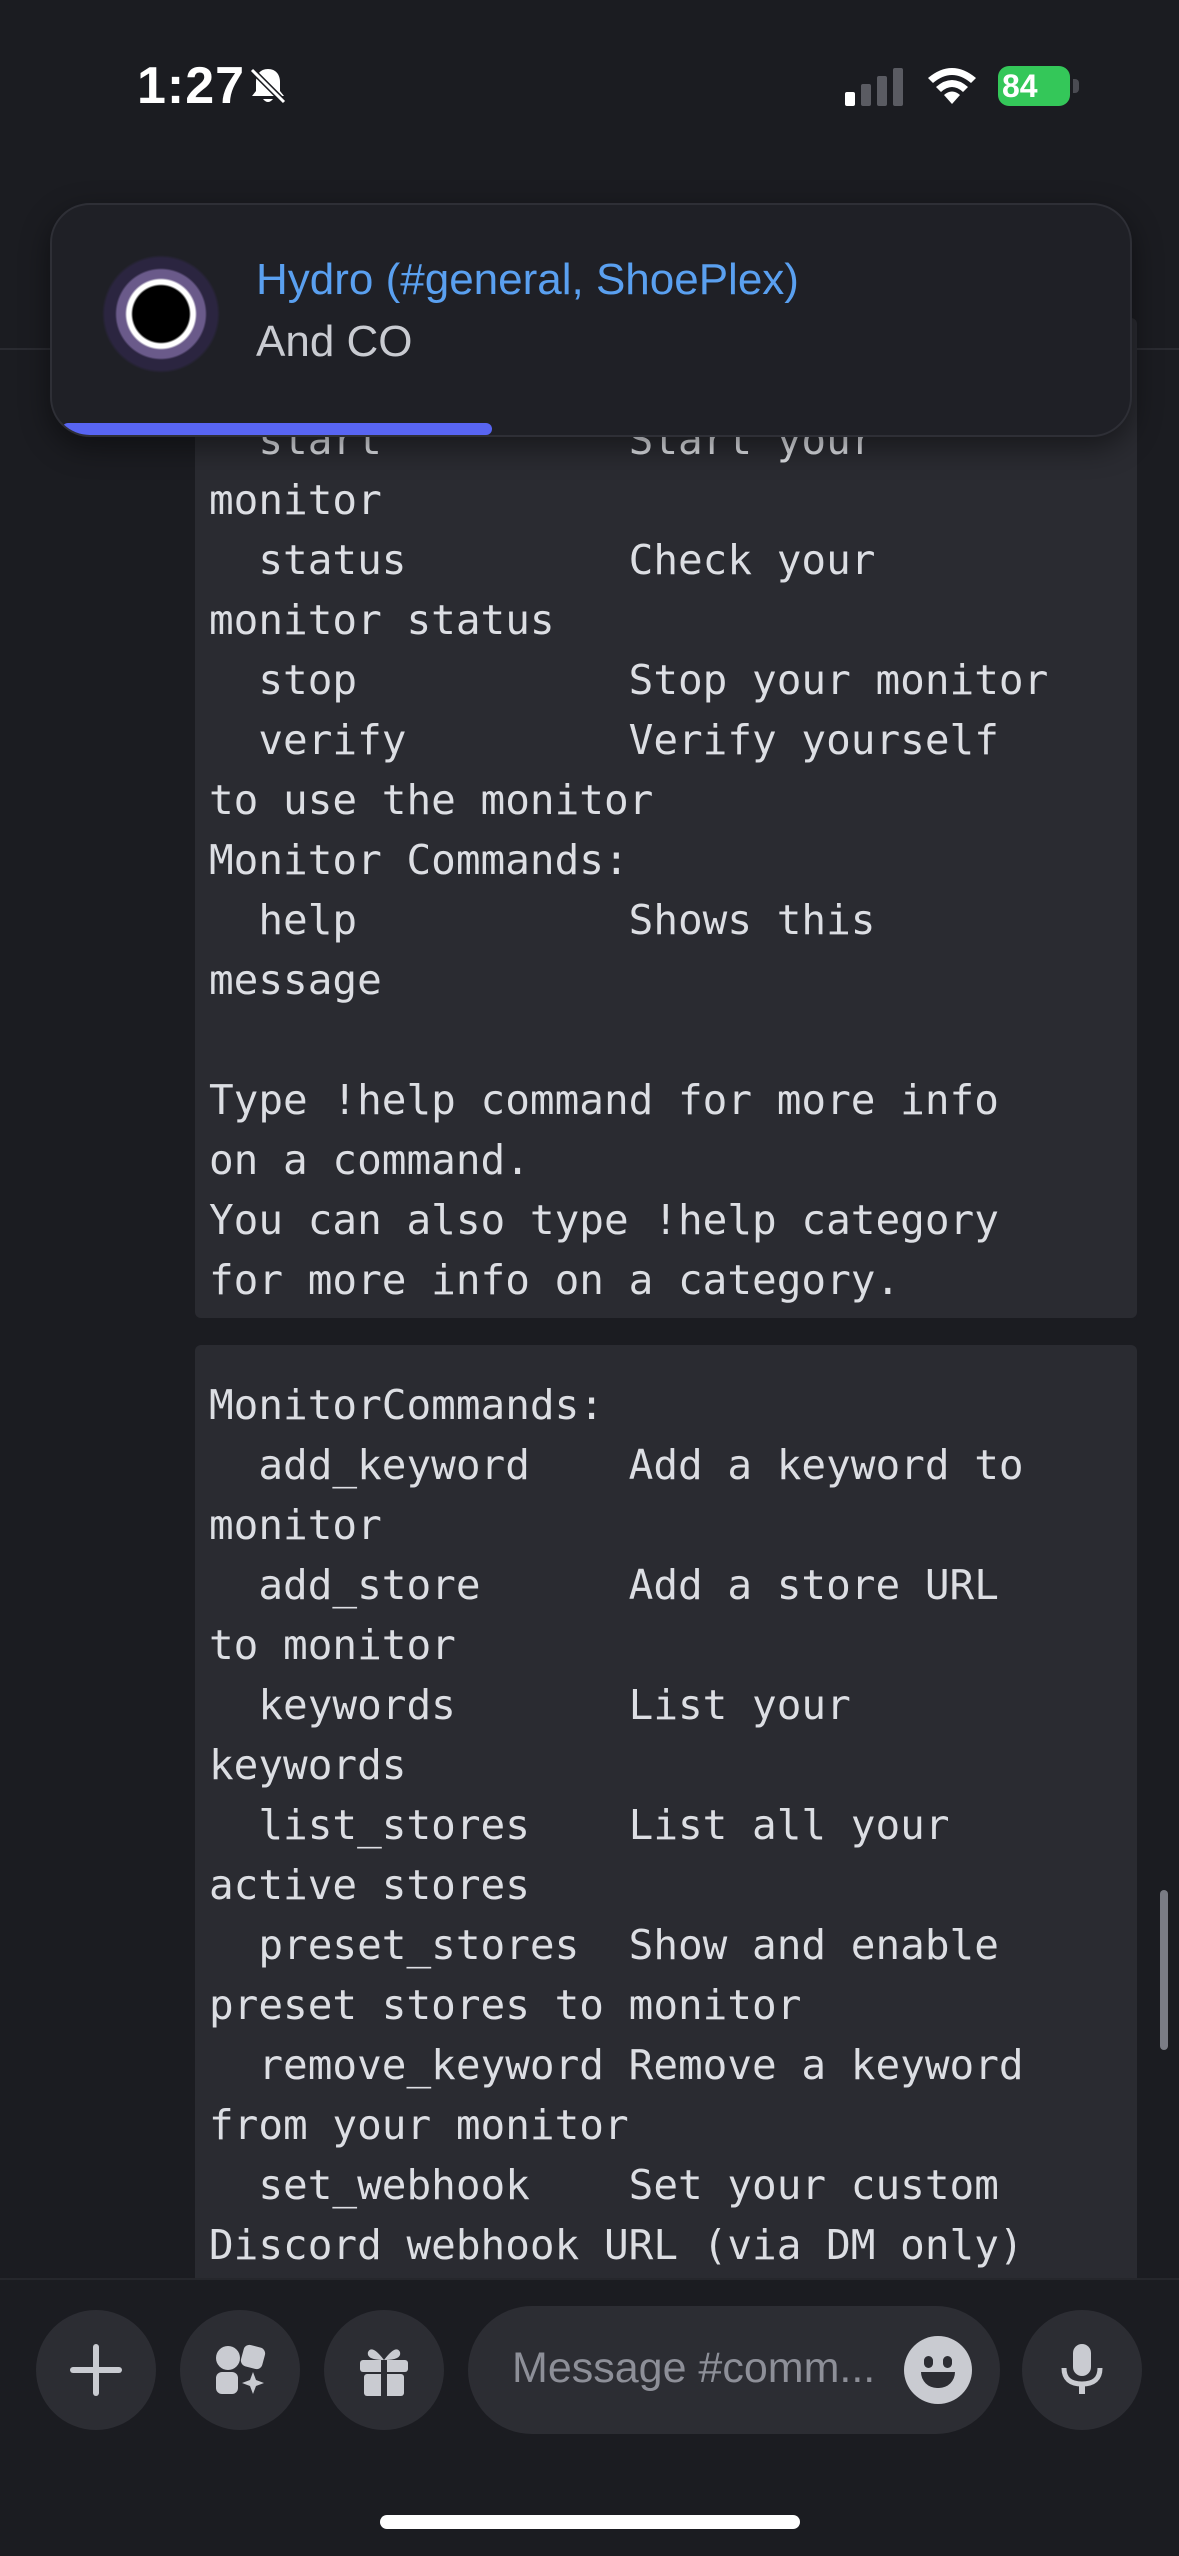  I want to click on code-line: monitor status, so click(382, 620).